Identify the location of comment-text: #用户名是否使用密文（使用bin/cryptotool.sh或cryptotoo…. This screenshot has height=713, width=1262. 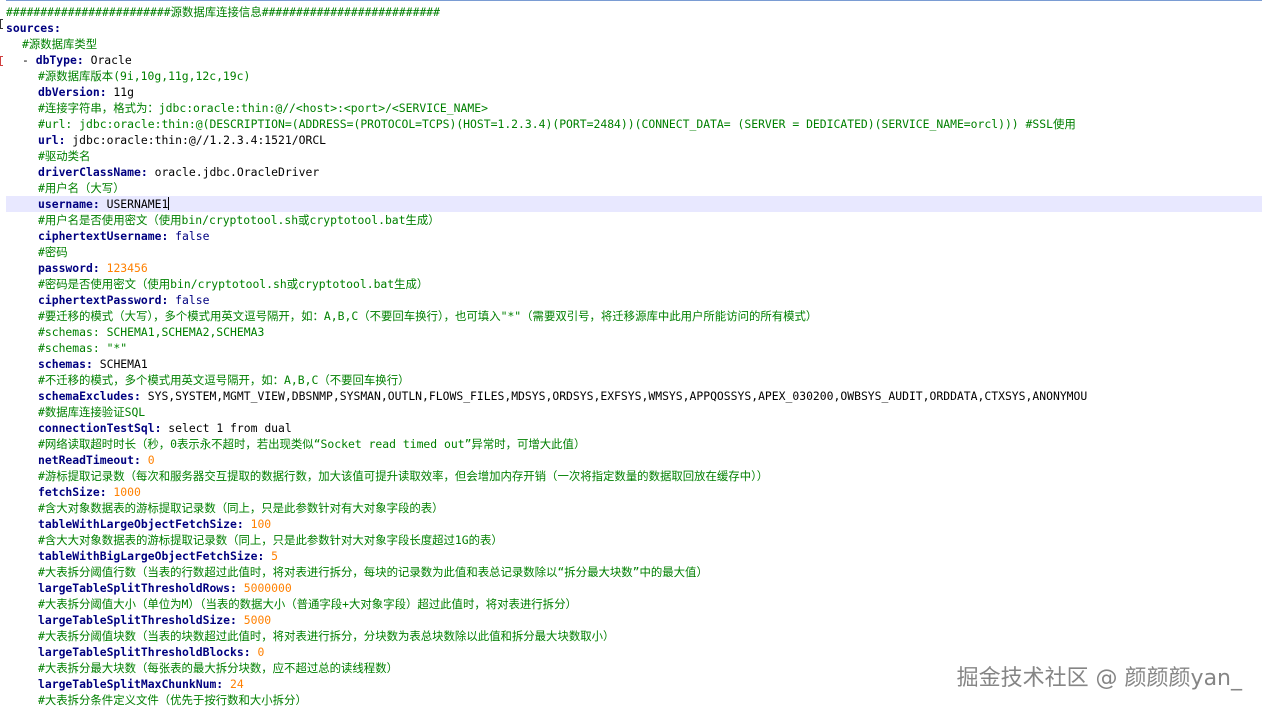
(239, 220).